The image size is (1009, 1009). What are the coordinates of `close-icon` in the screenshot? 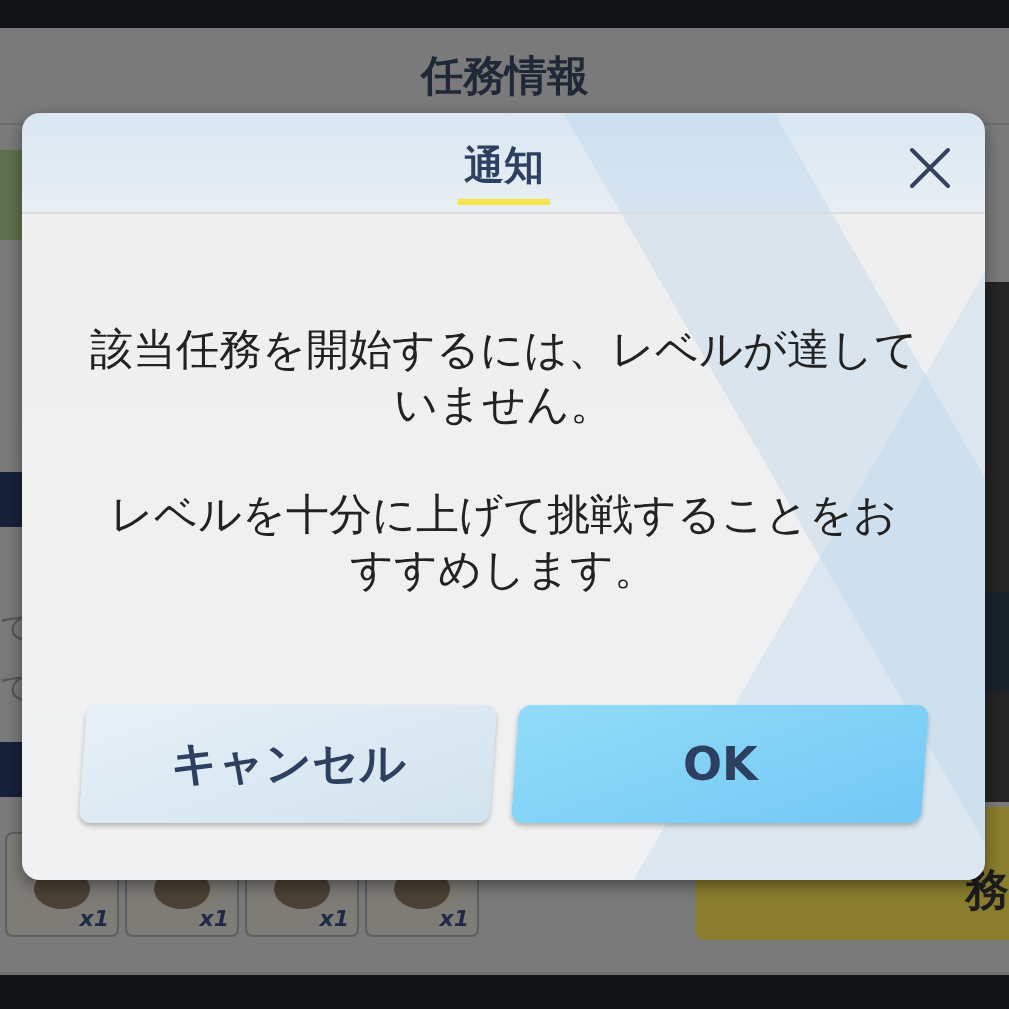 It's located at (930, 168).